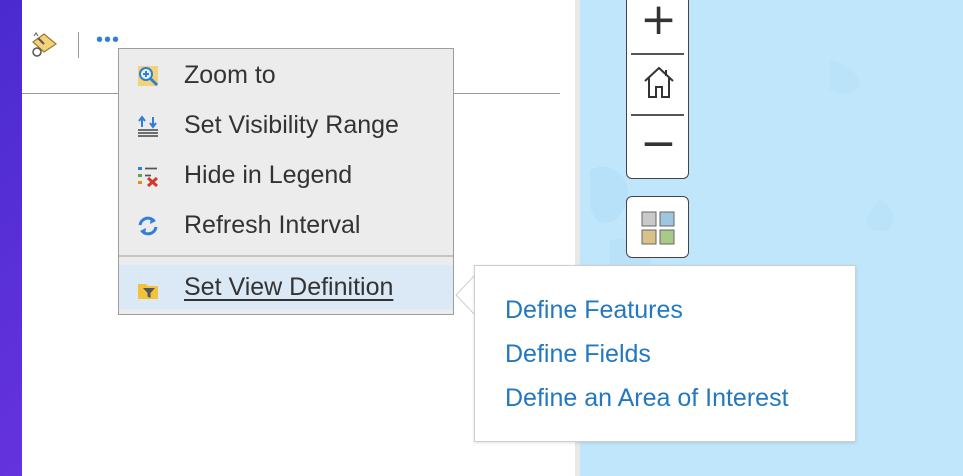  I want to click on menu-item-label: Zoom to, so click(230, 74).